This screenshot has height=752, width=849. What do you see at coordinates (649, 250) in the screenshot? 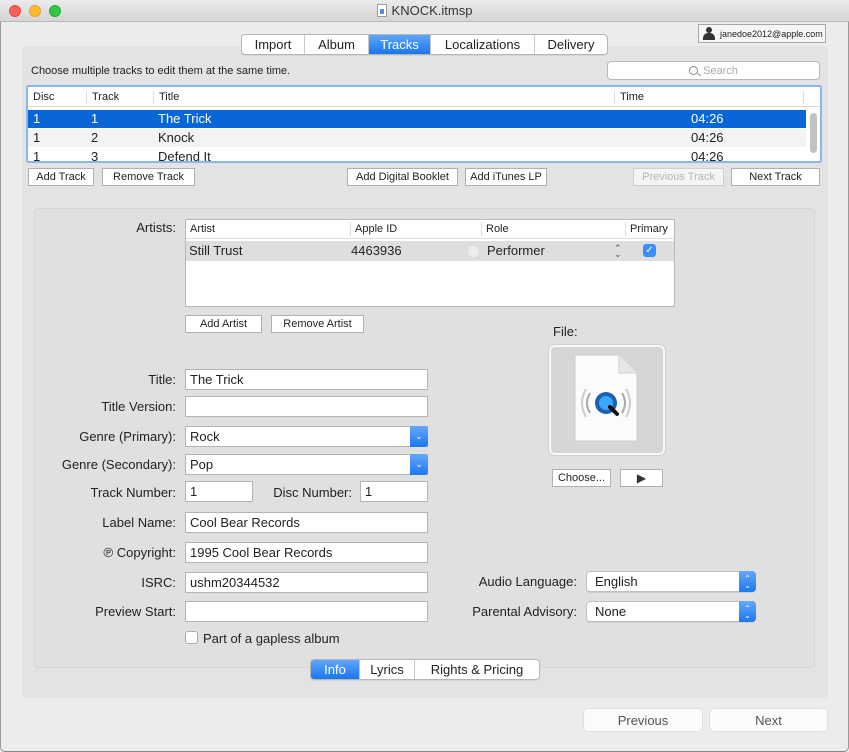
I see `primary-checkbox: ✓` at bounding box center [649, 250].